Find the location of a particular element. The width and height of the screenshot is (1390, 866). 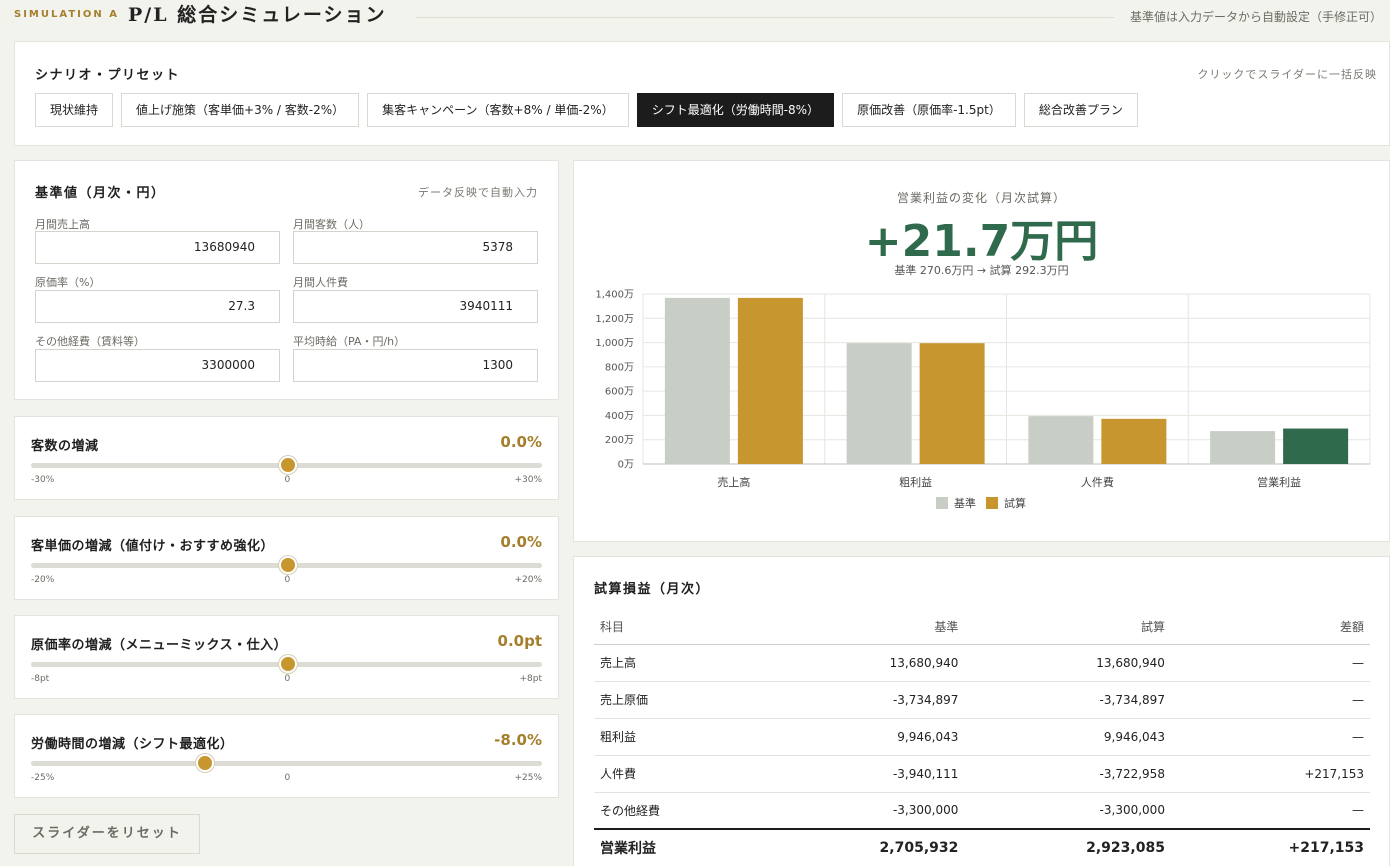

row-item: その他経費 is located at coordinates (676, 811).